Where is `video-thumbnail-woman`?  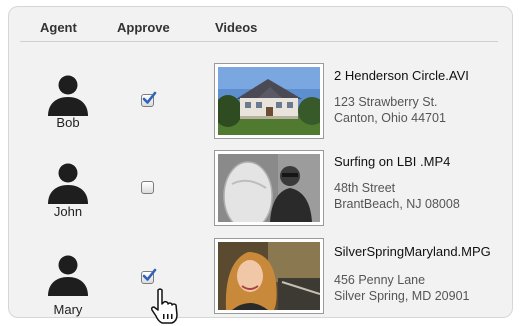 video-thumbnail-woman is located at coordinates (269, 276).